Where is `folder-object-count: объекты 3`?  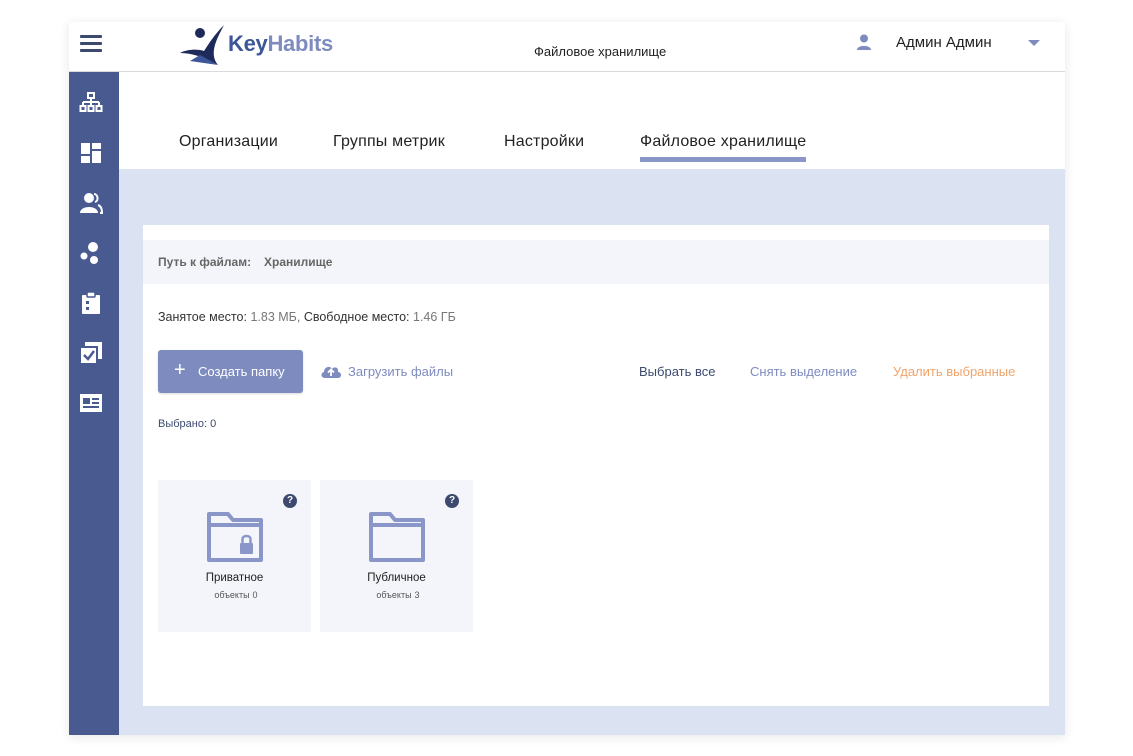 folder-object-count: объекты 3 is located at coordinates (396, 595).